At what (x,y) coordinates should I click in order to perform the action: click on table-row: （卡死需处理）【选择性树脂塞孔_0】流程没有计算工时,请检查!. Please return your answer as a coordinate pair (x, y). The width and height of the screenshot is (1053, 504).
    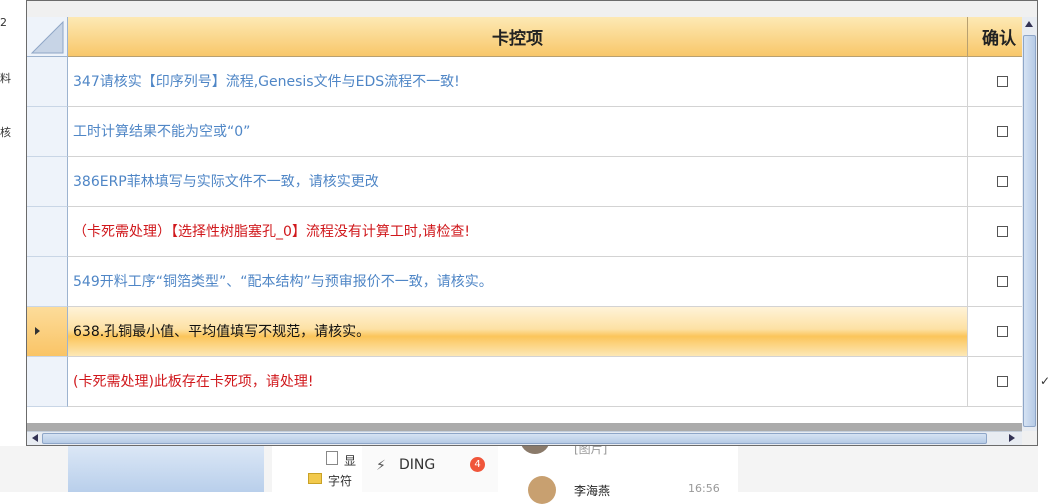
    Looking at the image, I should click on (524, 232).